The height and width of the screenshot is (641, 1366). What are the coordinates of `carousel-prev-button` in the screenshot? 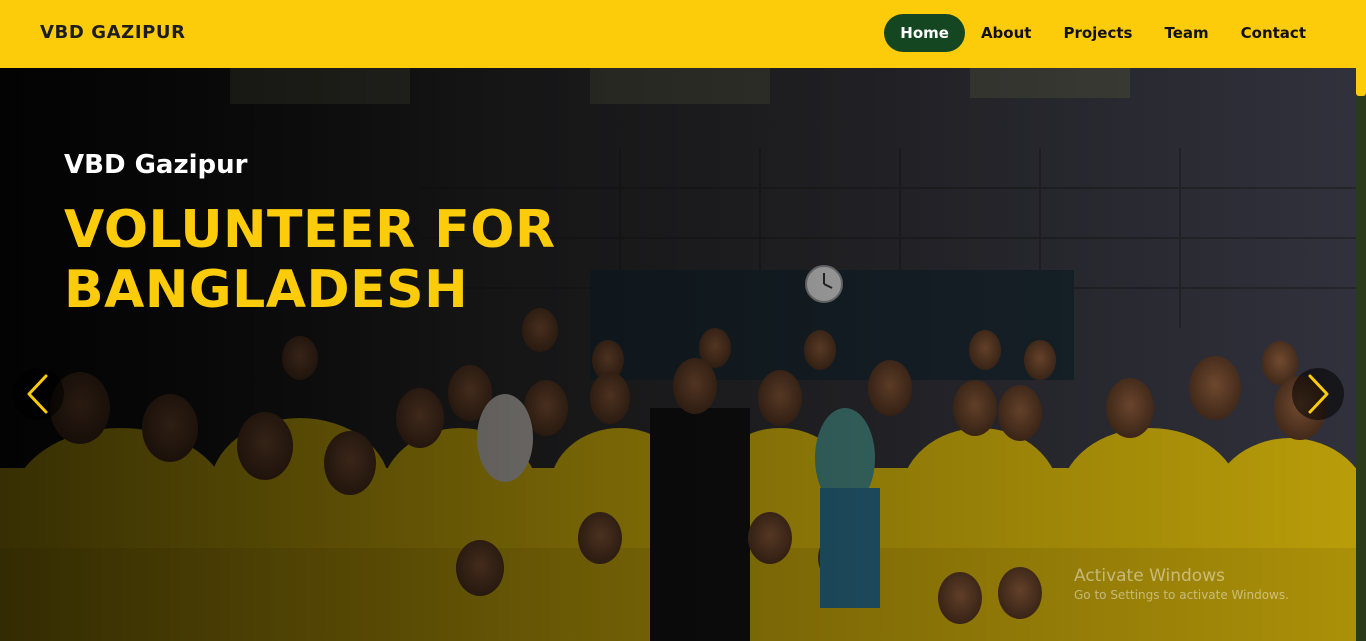 It's located at (38, 394).